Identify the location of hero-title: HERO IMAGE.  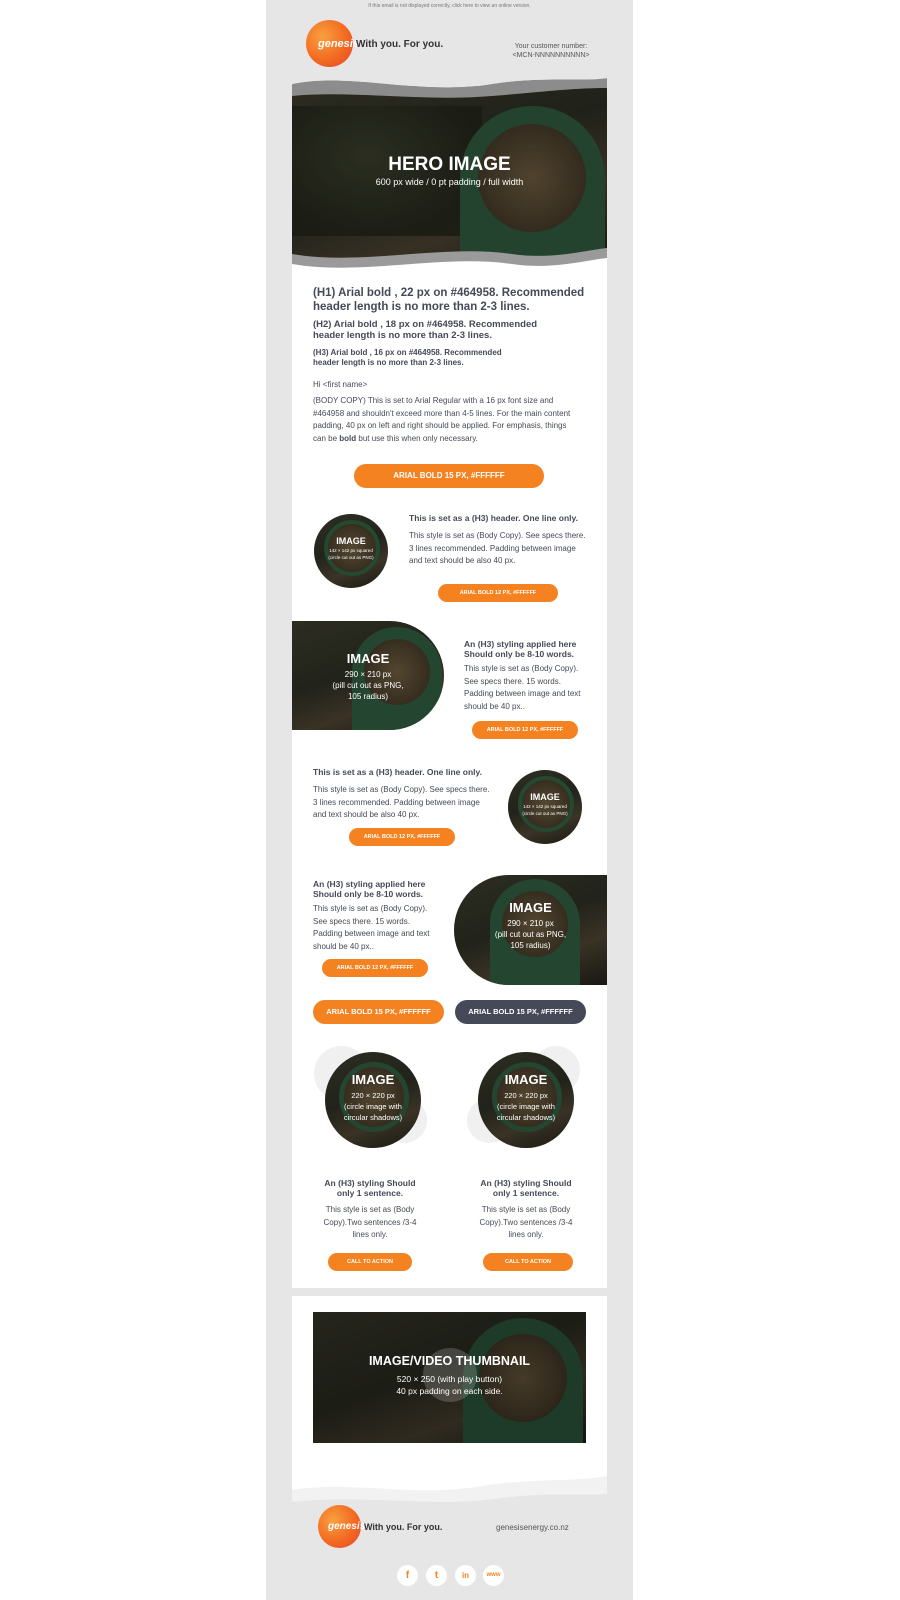
(449, 164).